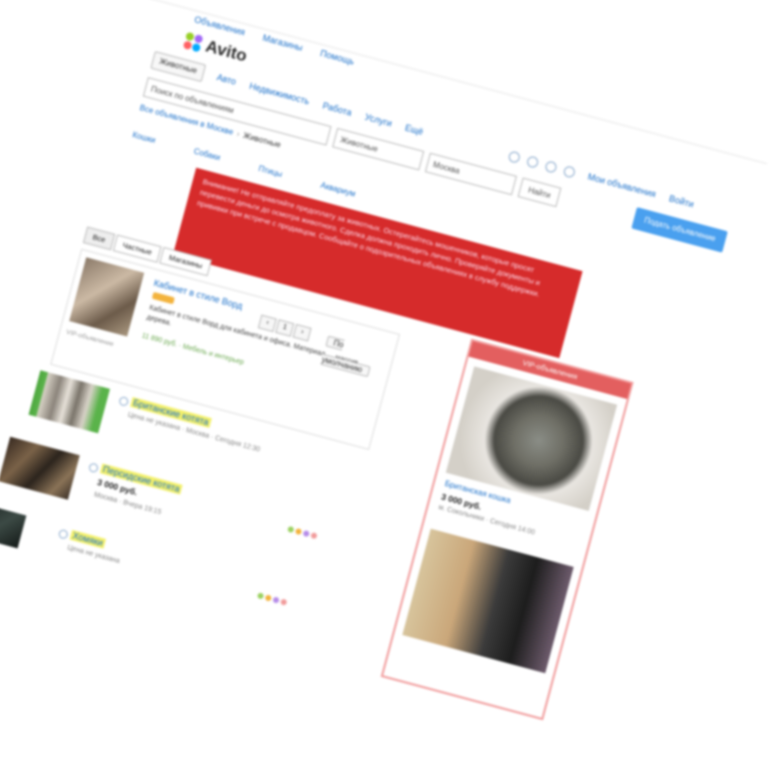 This screenshot has height=774, width=776. What do you see at coordinates (99, 238) in the screenshot?
I see `tab-all: Все` at bounding box center [99, 238].